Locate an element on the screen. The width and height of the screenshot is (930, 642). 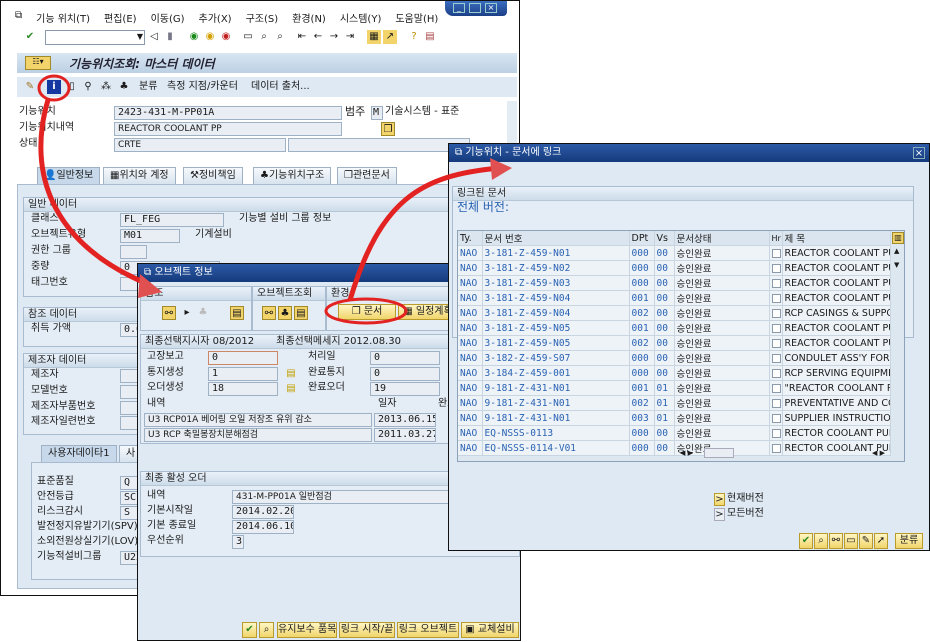
highlight-circle-info is located at coordinates (54, 88).